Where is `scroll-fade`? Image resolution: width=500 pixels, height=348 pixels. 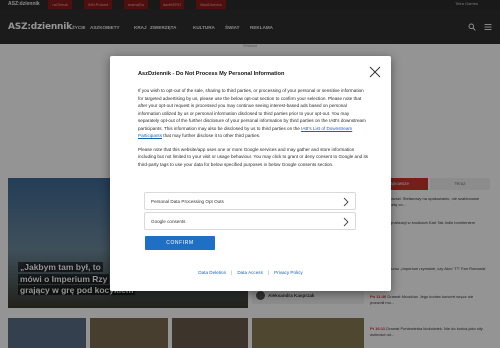
scroll-fade is located at coordinates (254, 180).